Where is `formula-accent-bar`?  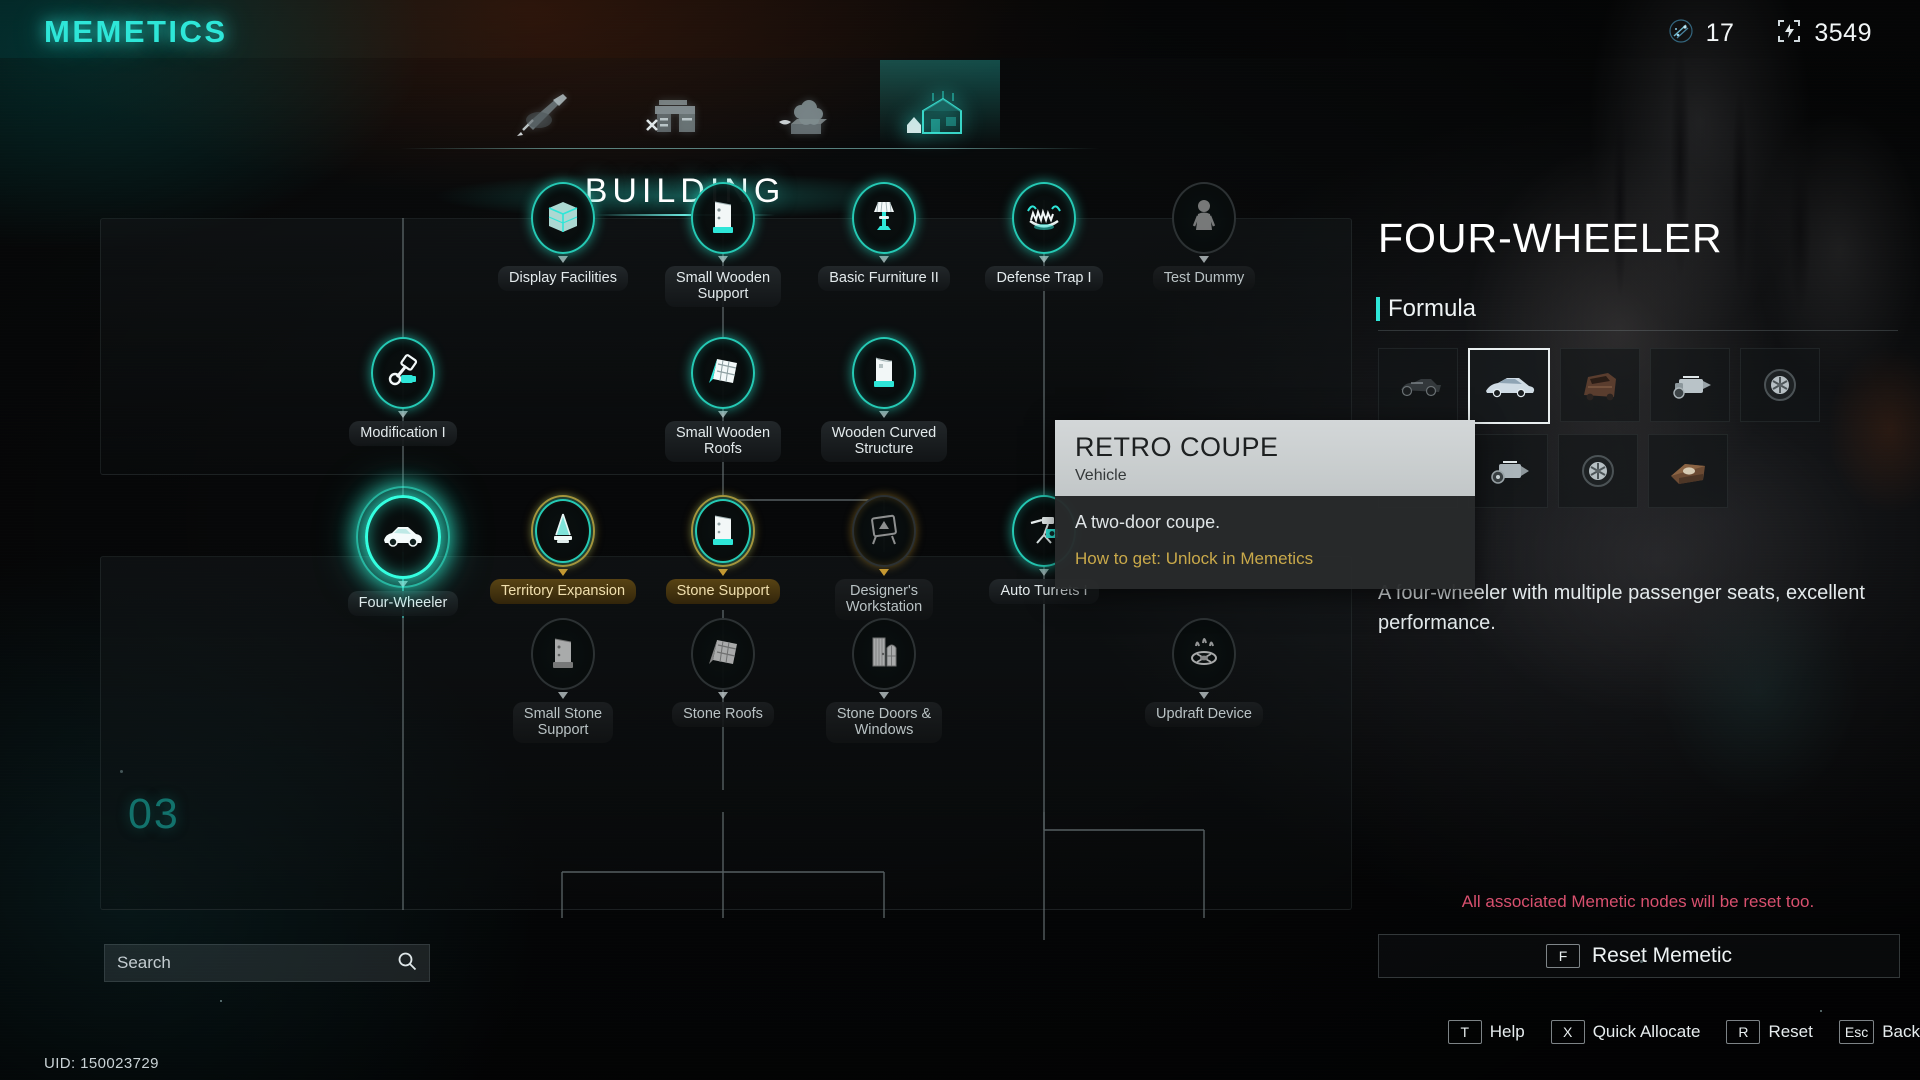 formula-accent-bar is located at coordinates (1378, 309).